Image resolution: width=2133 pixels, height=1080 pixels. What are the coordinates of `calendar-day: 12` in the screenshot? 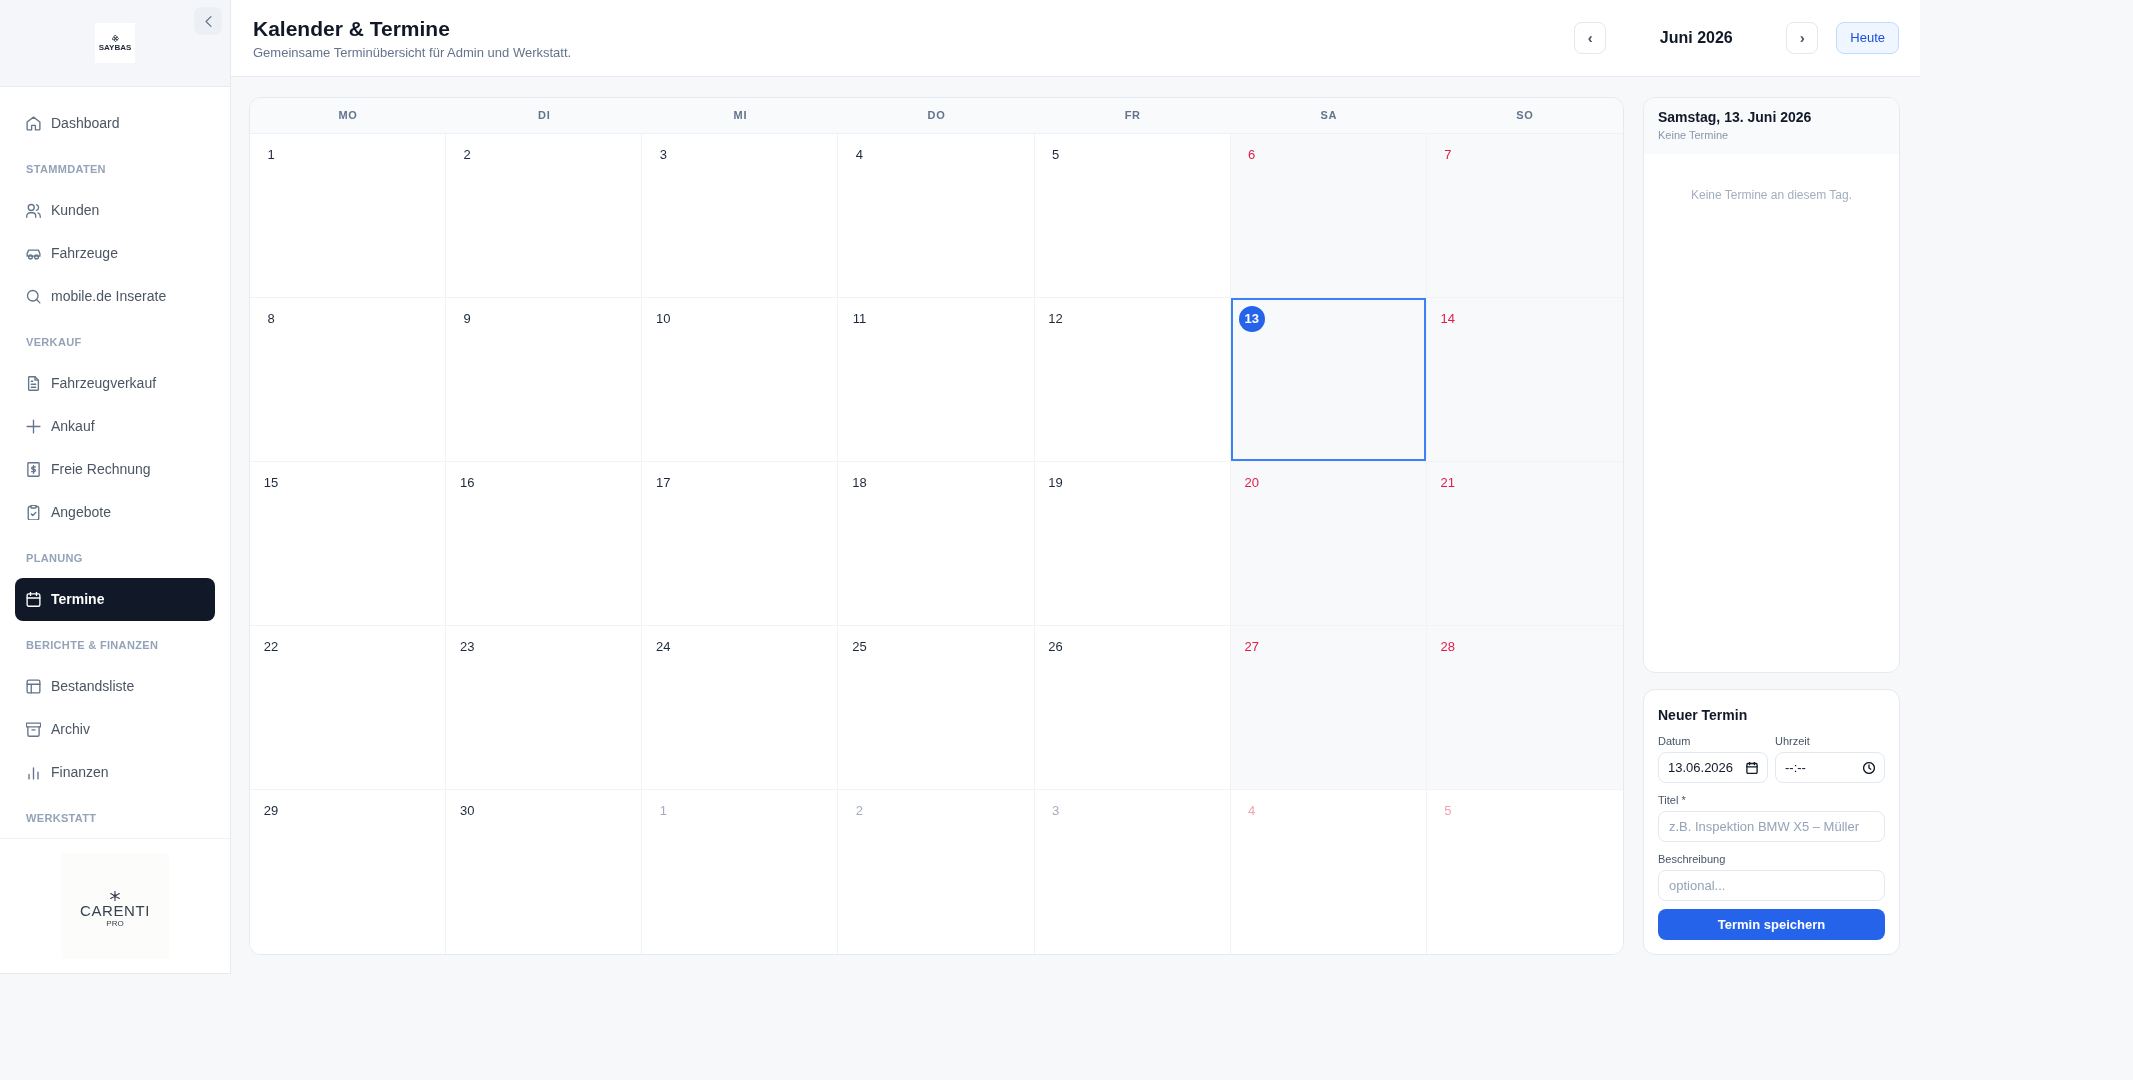 It's located at (1132, 380).